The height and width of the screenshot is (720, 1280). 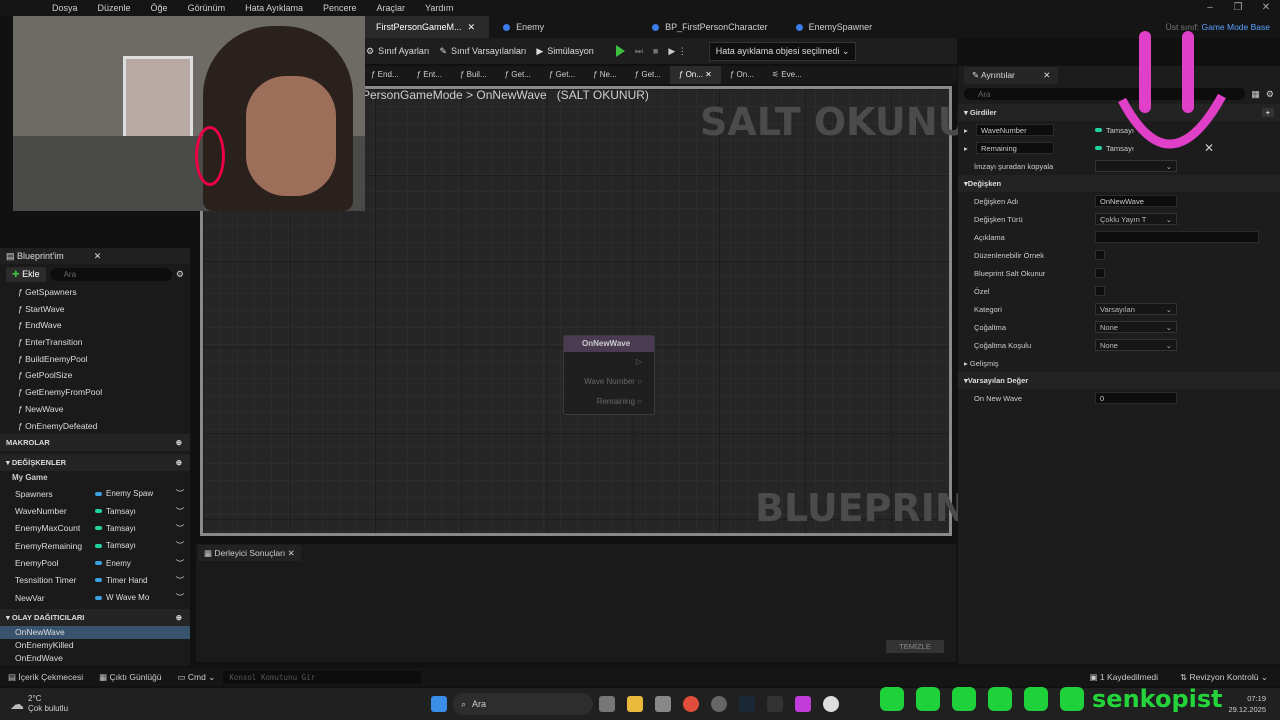 What do you see at coordinates (775, 704) in the screenshot?
I see `epic-games-icon` at bounding box center [775, 704].